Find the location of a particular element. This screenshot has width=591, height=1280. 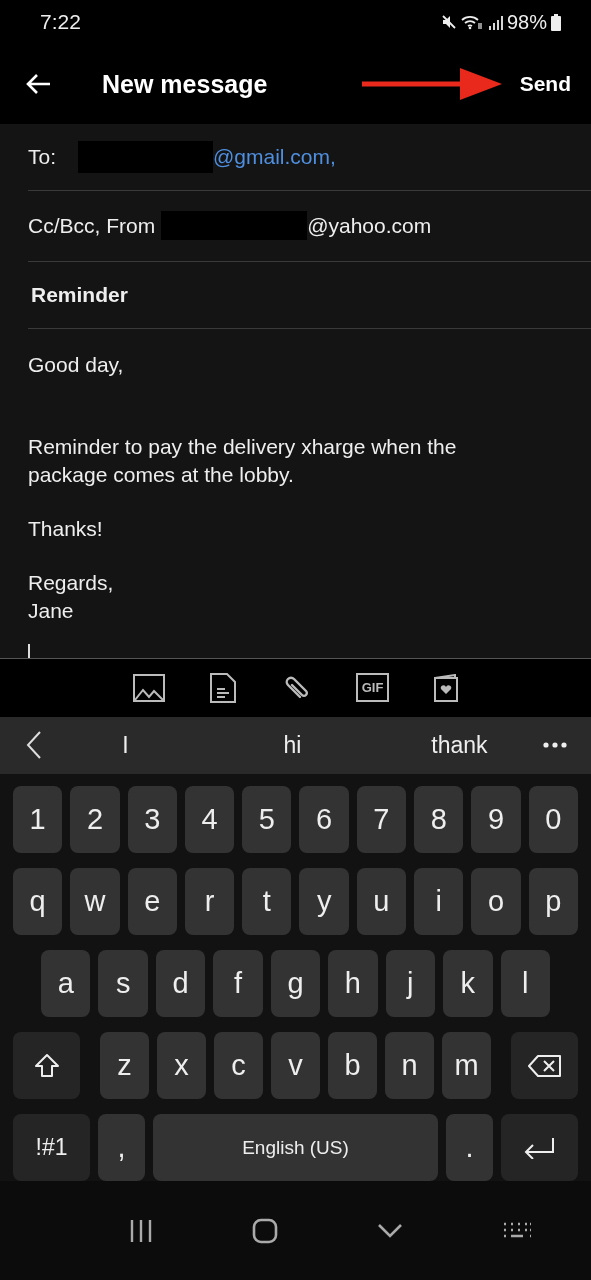

suggestion-word: thank is located at coordinates (459, 745).